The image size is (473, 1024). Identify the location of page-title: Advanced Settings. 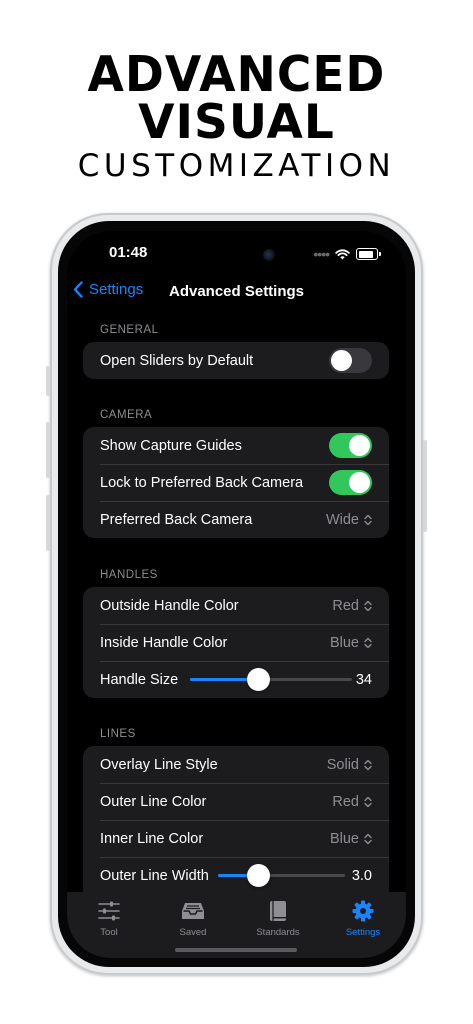
(236, 291).